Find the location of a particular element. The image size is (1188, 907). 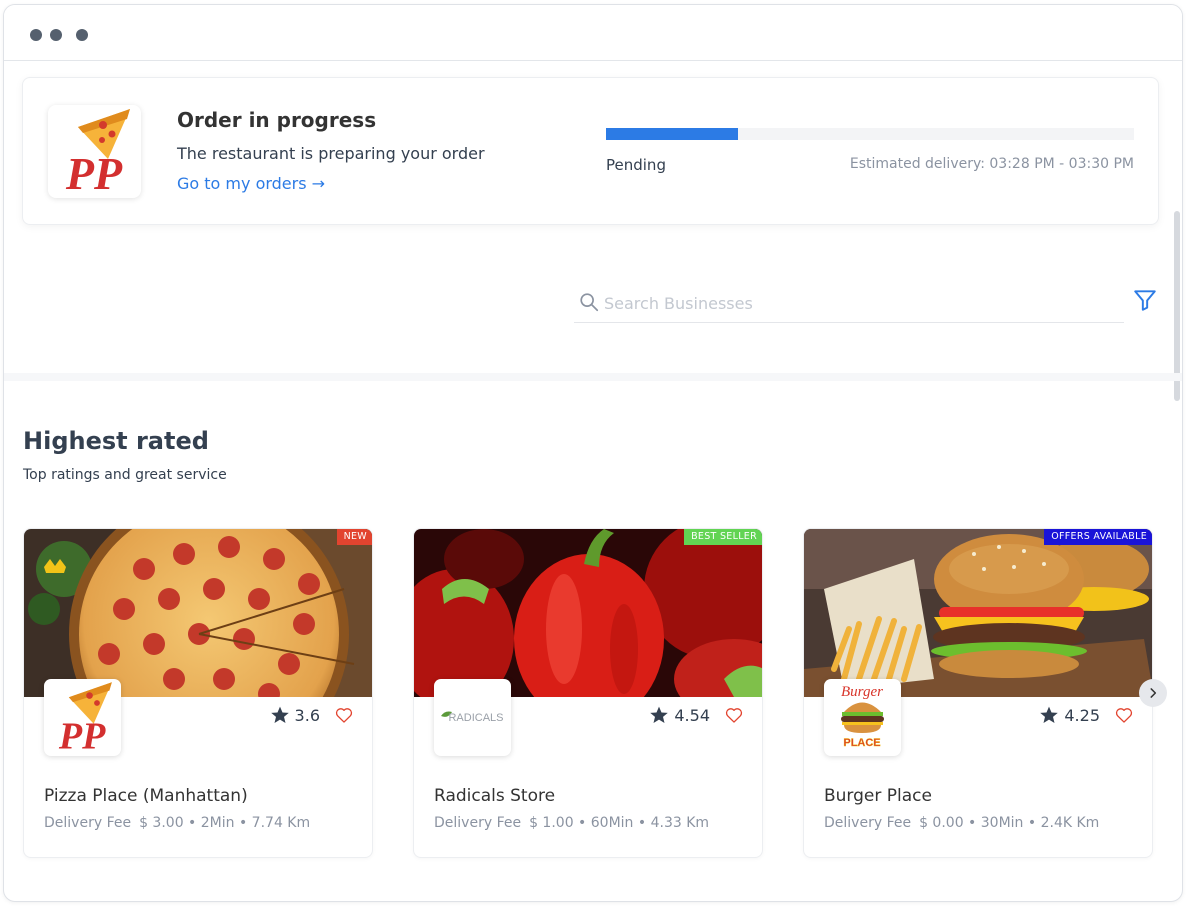

business-details: $ 1.00 • 60Min • 4.33 Km is located at coordinates (619, 823).